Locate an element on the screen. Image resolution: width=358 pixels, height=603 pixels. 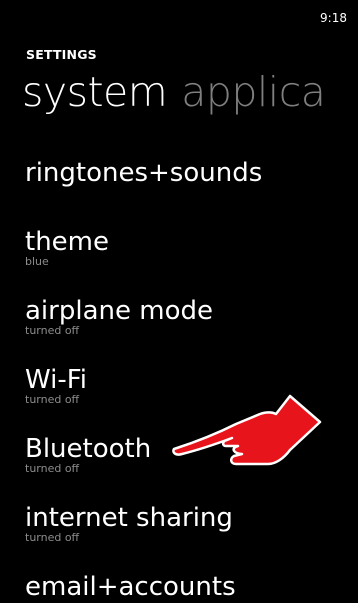
pivot-item-applications: applica is located at coordinates (253, 92).